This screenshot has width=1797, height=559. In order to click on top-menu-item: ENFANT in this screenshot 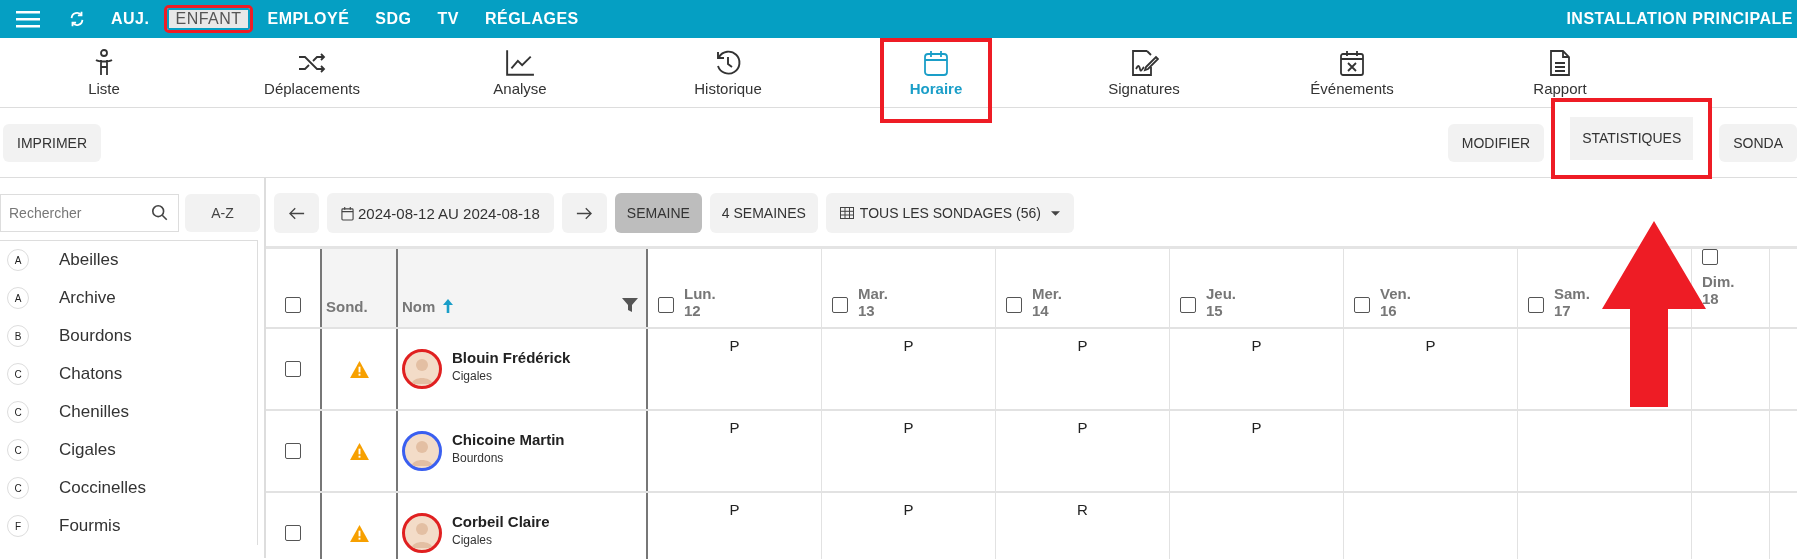, I will do `click(208, 19)`.